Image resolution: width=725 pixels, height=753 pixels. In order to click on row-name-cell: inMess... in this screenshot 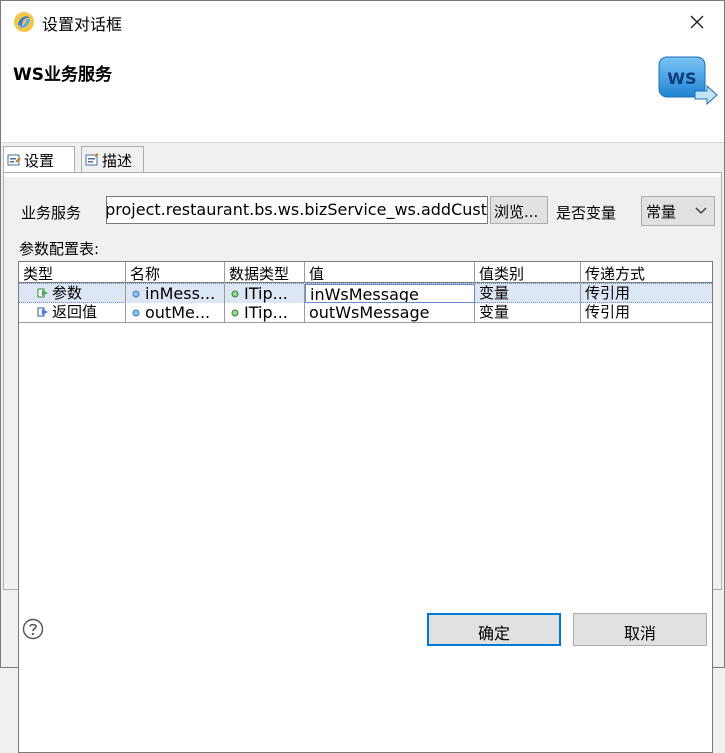, I will do `click(175, 293)`.